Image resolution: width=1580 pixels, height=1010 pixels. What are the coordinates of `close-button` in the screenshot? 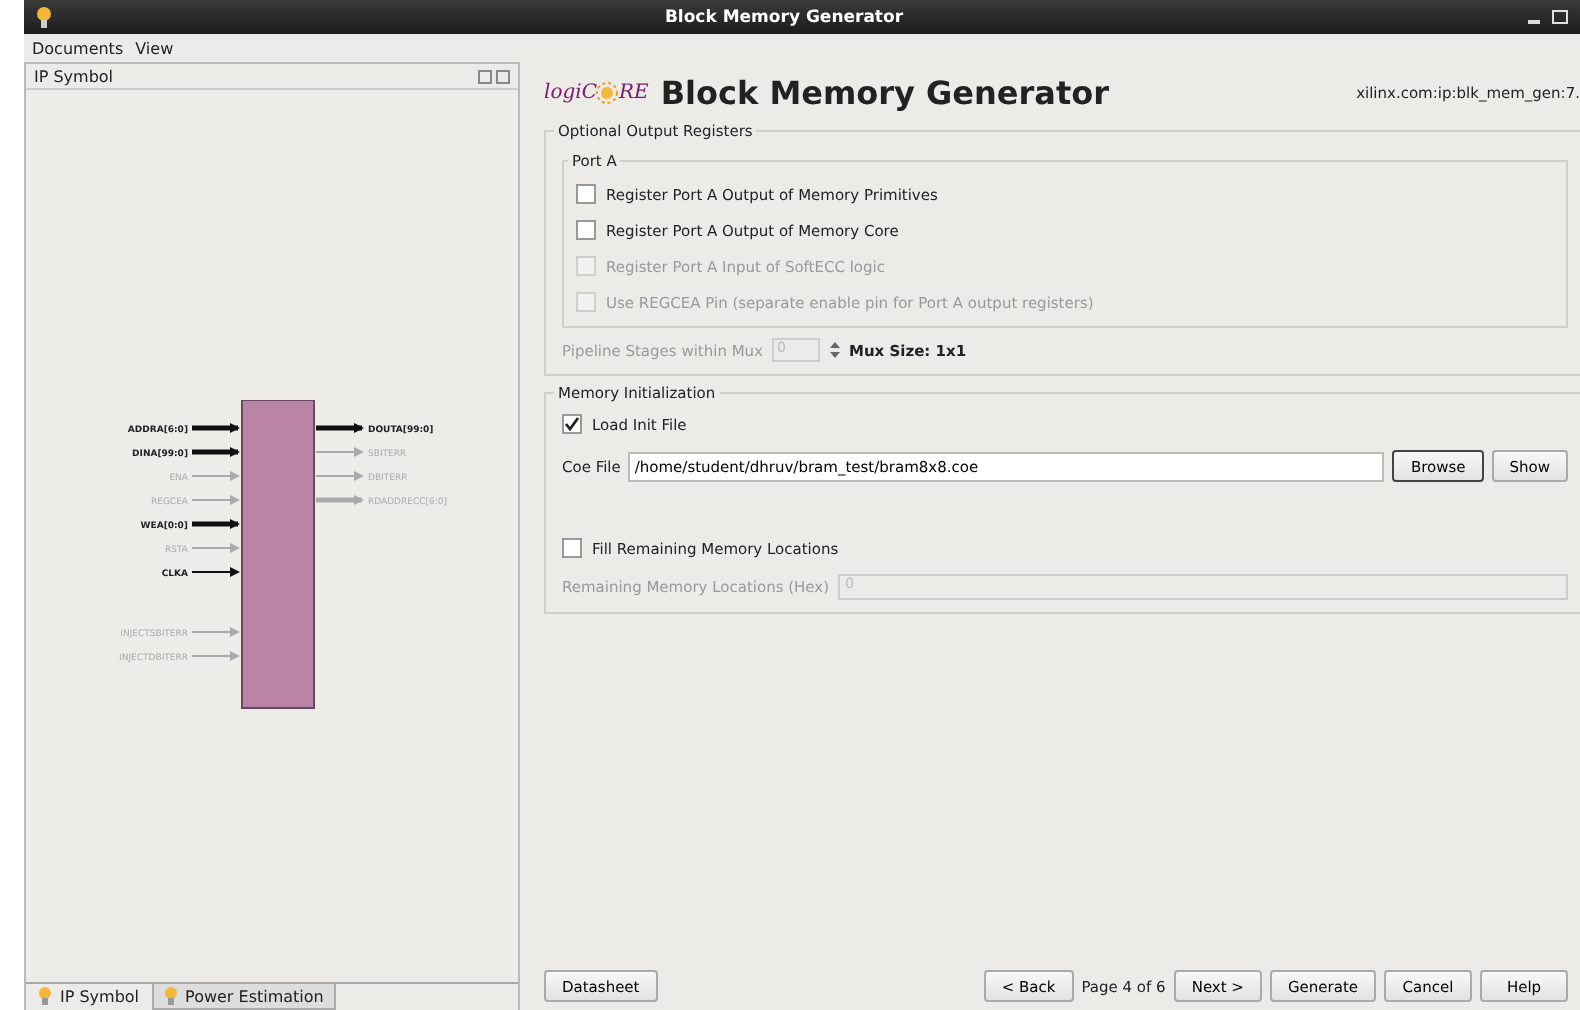 It's located at (503, 76).